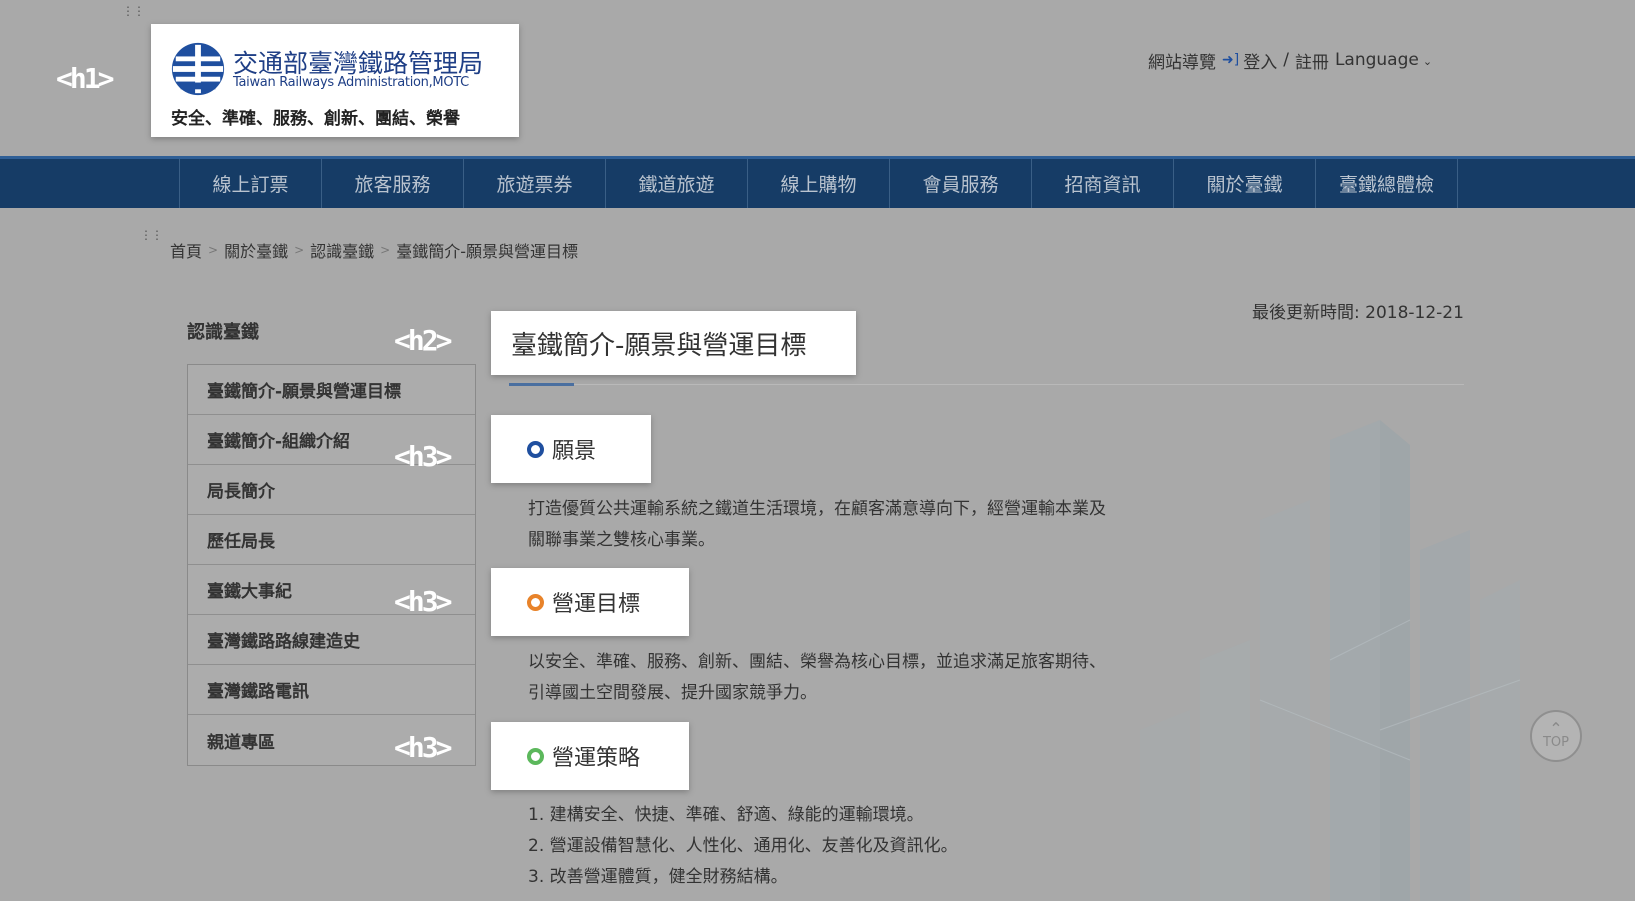  What do you see at coordinates (1245, 183) in the screenshot?
I see `nav-item: 關於臺鐵` at bounding box center [1245, 183].